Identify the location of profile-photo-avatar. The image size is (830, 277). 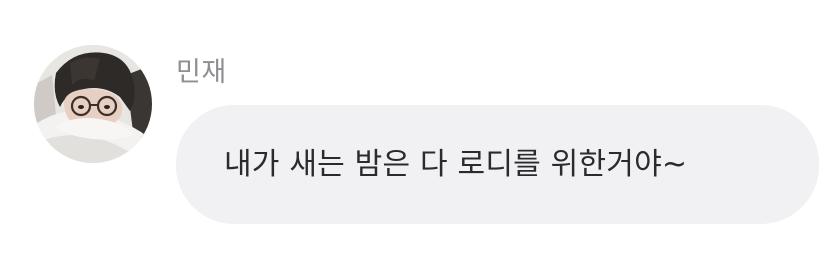
(93, 104).